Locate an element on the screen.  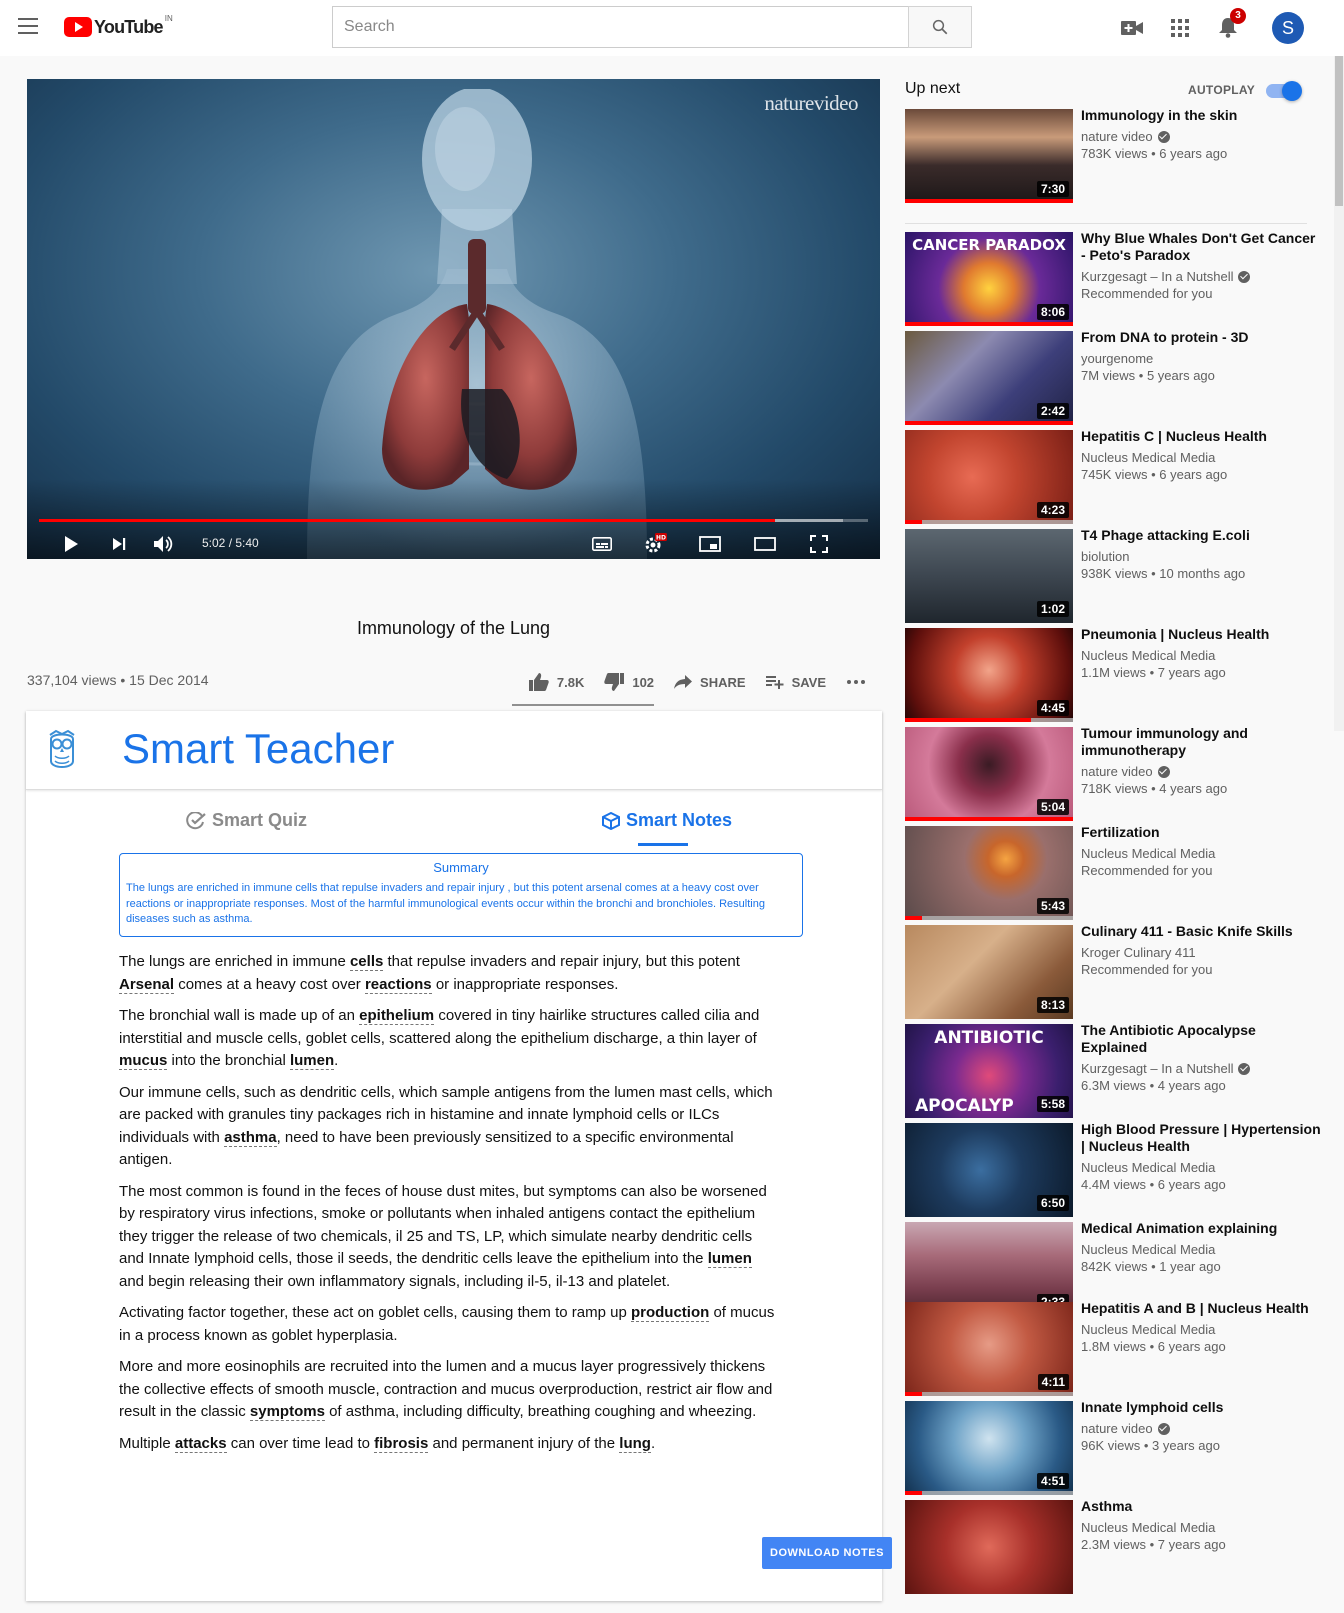
video-title-link: Fertilization is located at coordinates (1201, 832).